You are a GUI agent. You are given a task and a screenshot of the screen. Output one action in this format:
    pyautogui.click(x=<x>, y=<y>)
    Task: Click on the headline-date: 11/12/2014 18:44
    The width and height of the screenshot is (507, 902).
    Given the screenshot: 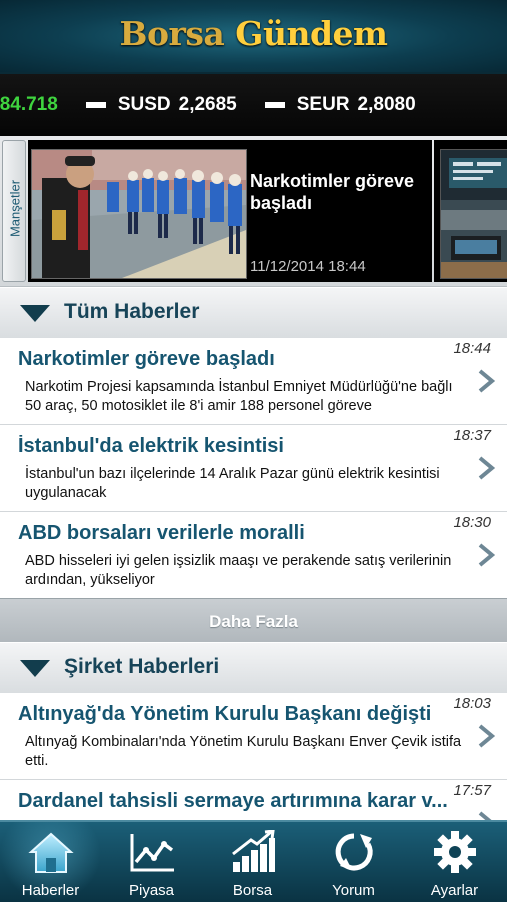 What is the action you would take?
    pyautogui.click(x=308, y=266)
    